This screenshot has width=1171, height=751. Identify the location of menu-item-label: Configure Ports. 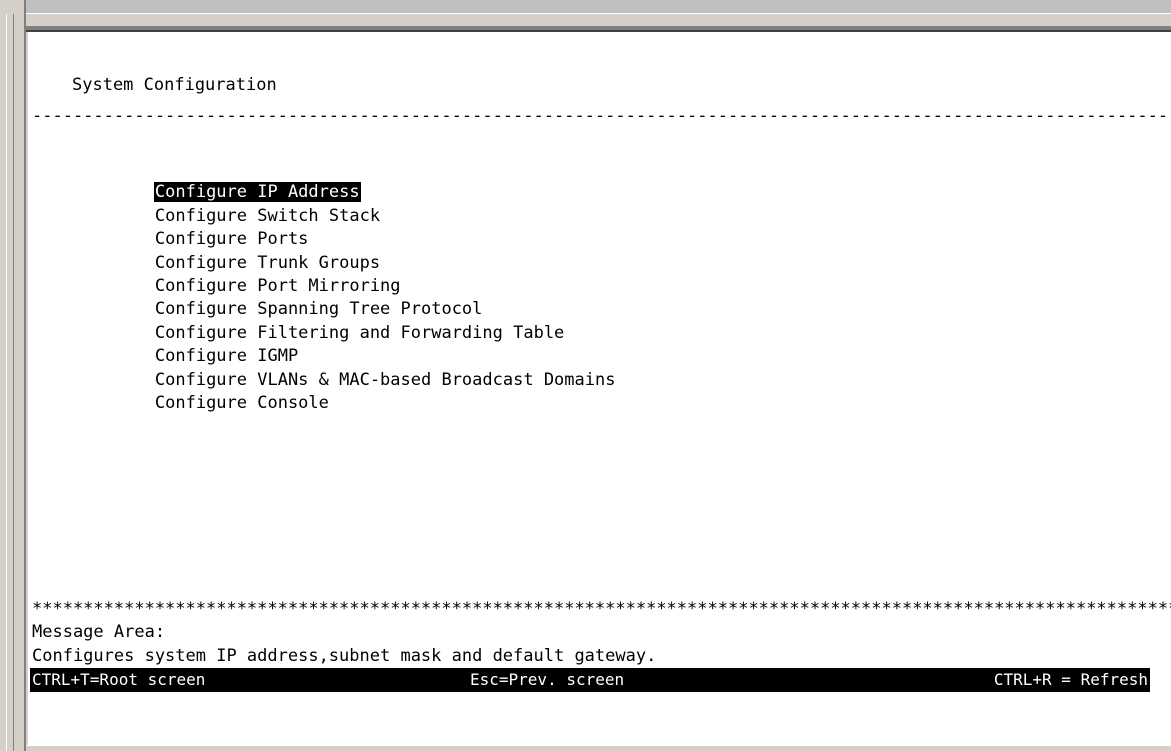
(231, 239).